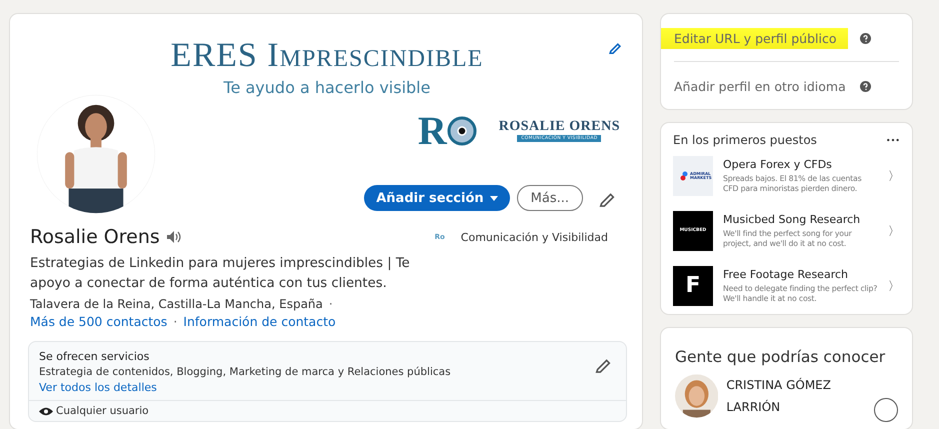 This screenshot has height=429, width=939. What do you see at coordinates (94, 356) in the screenshot?
I see `services-title: Se ofrecen servicios` at bounding box center [94, 356].